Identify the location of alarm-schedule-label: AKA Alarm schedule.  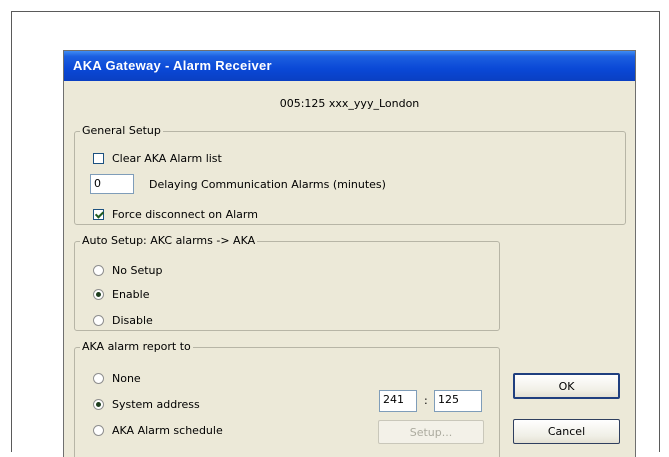
(167, 430).